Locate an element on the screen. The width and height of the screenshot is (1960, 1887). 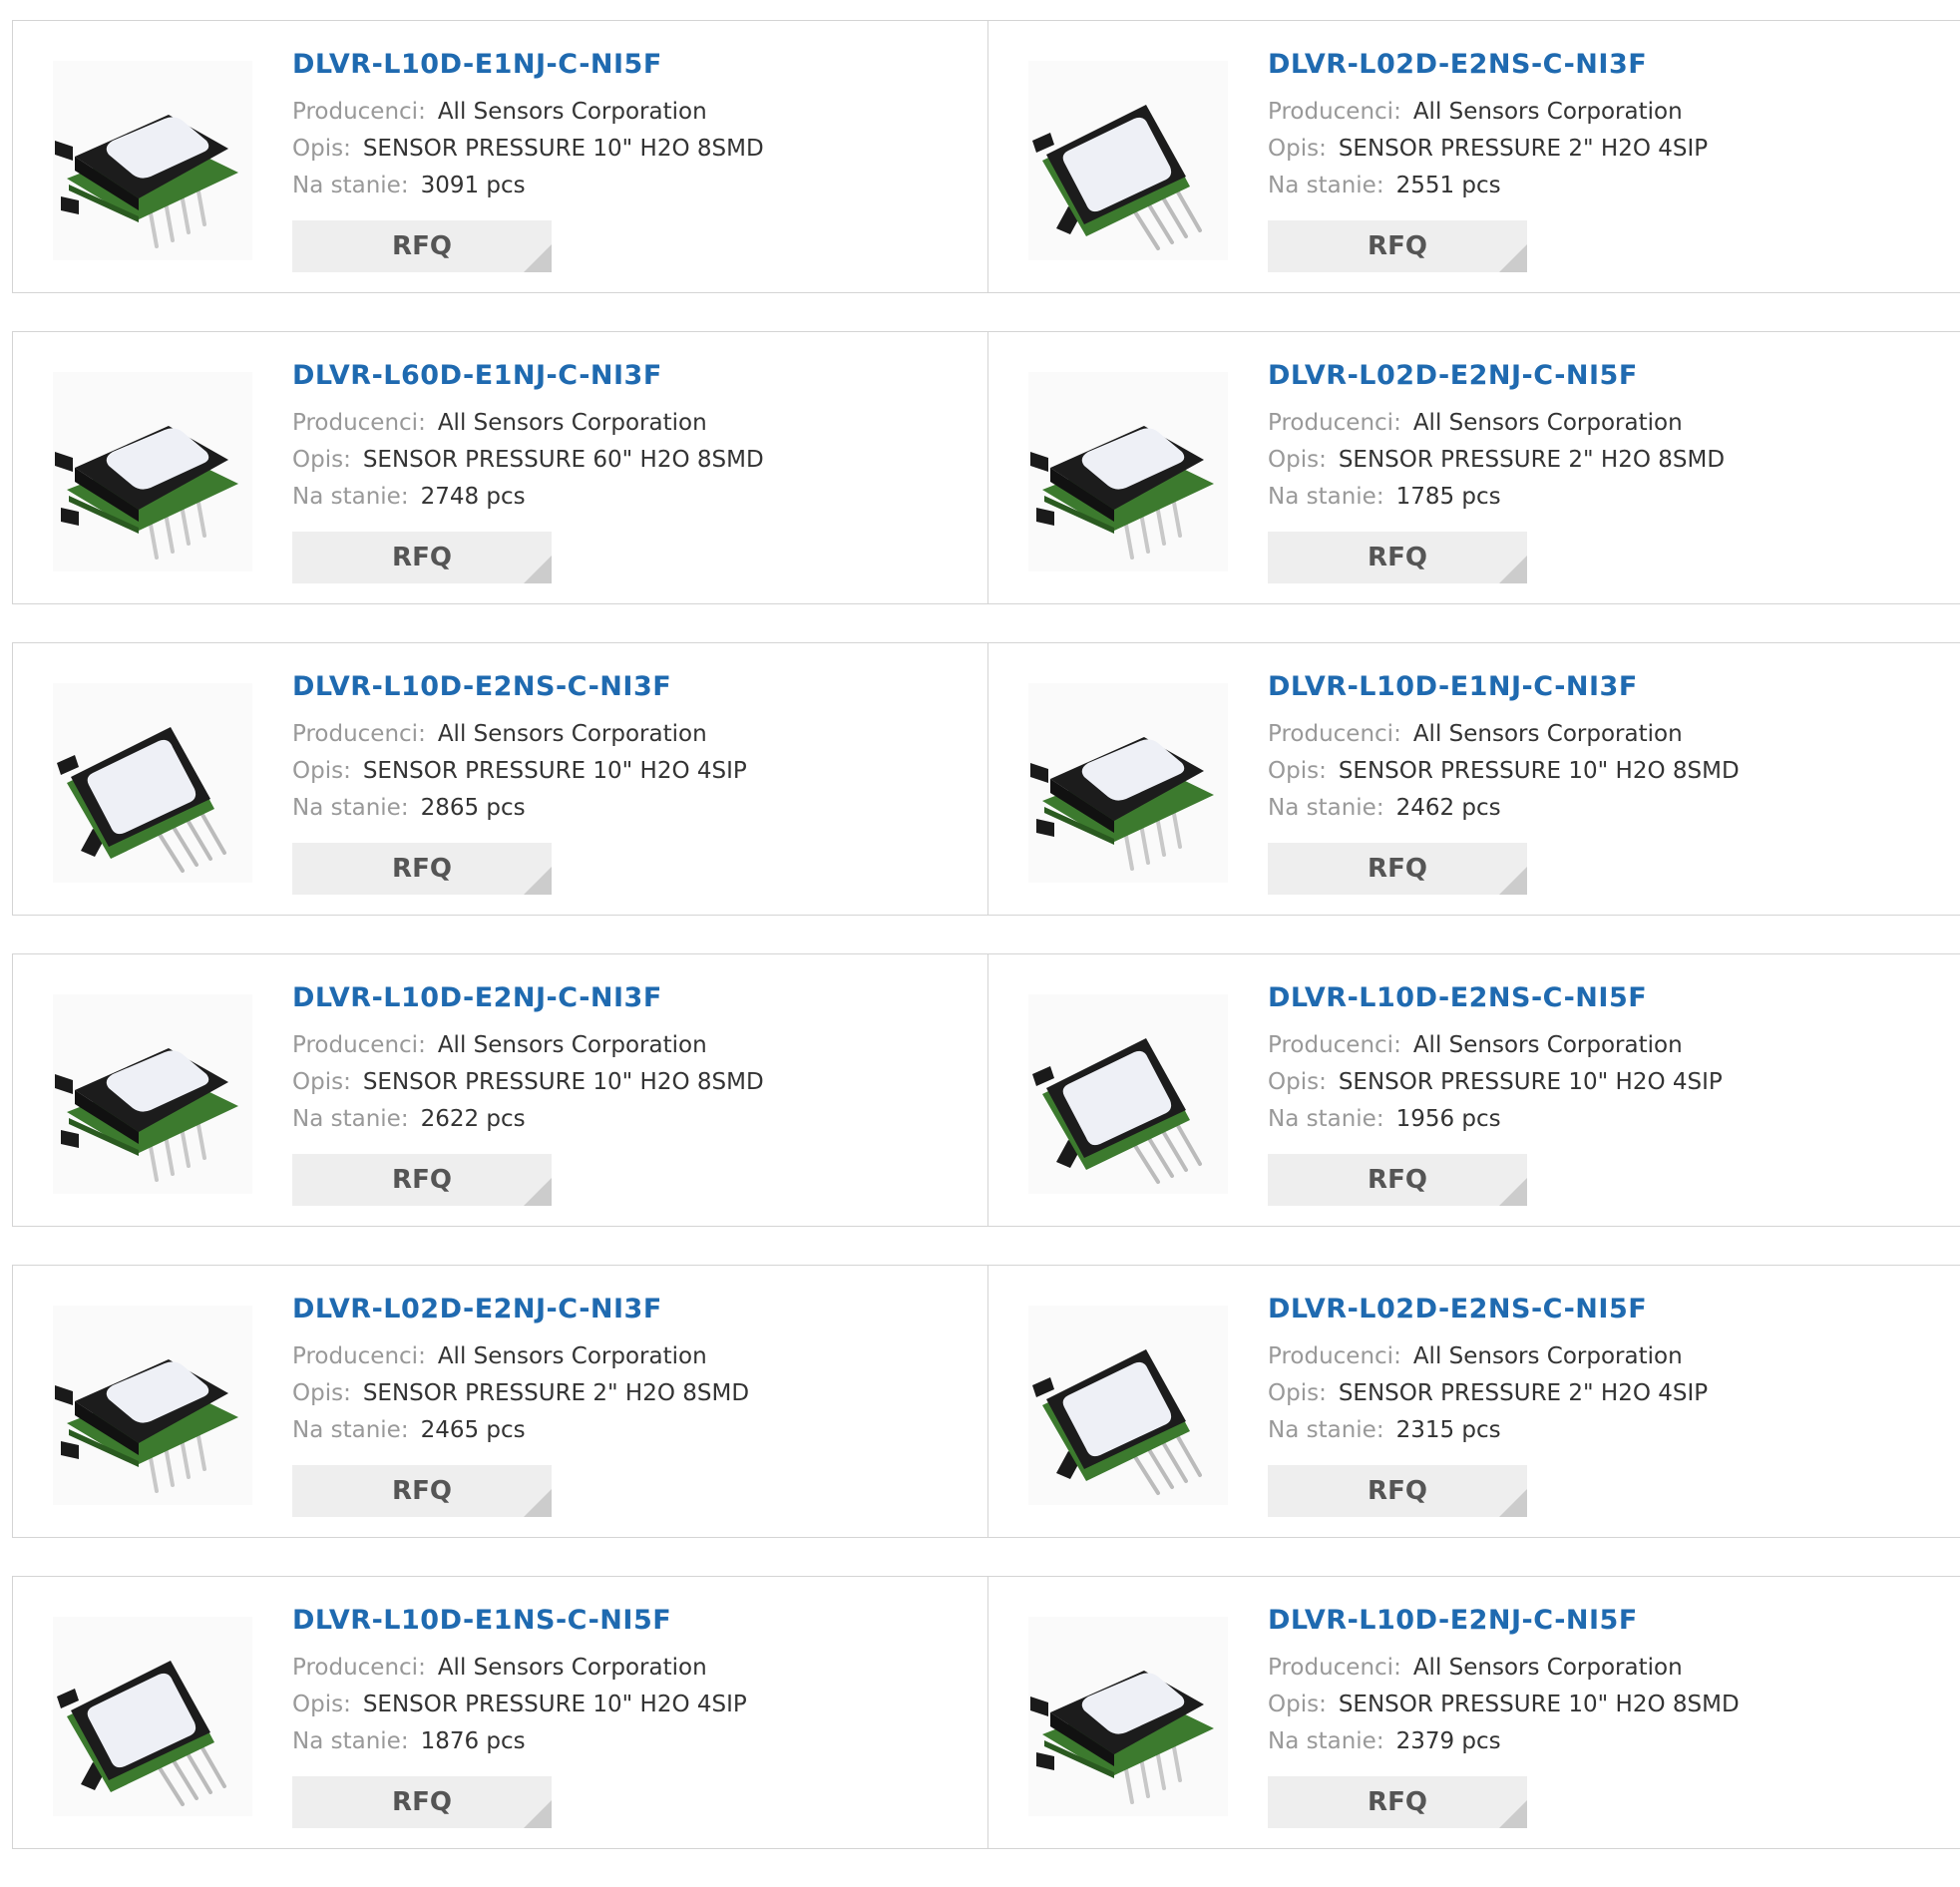
stock-value: 2465 pcs is located at coordinates (473, 1430).